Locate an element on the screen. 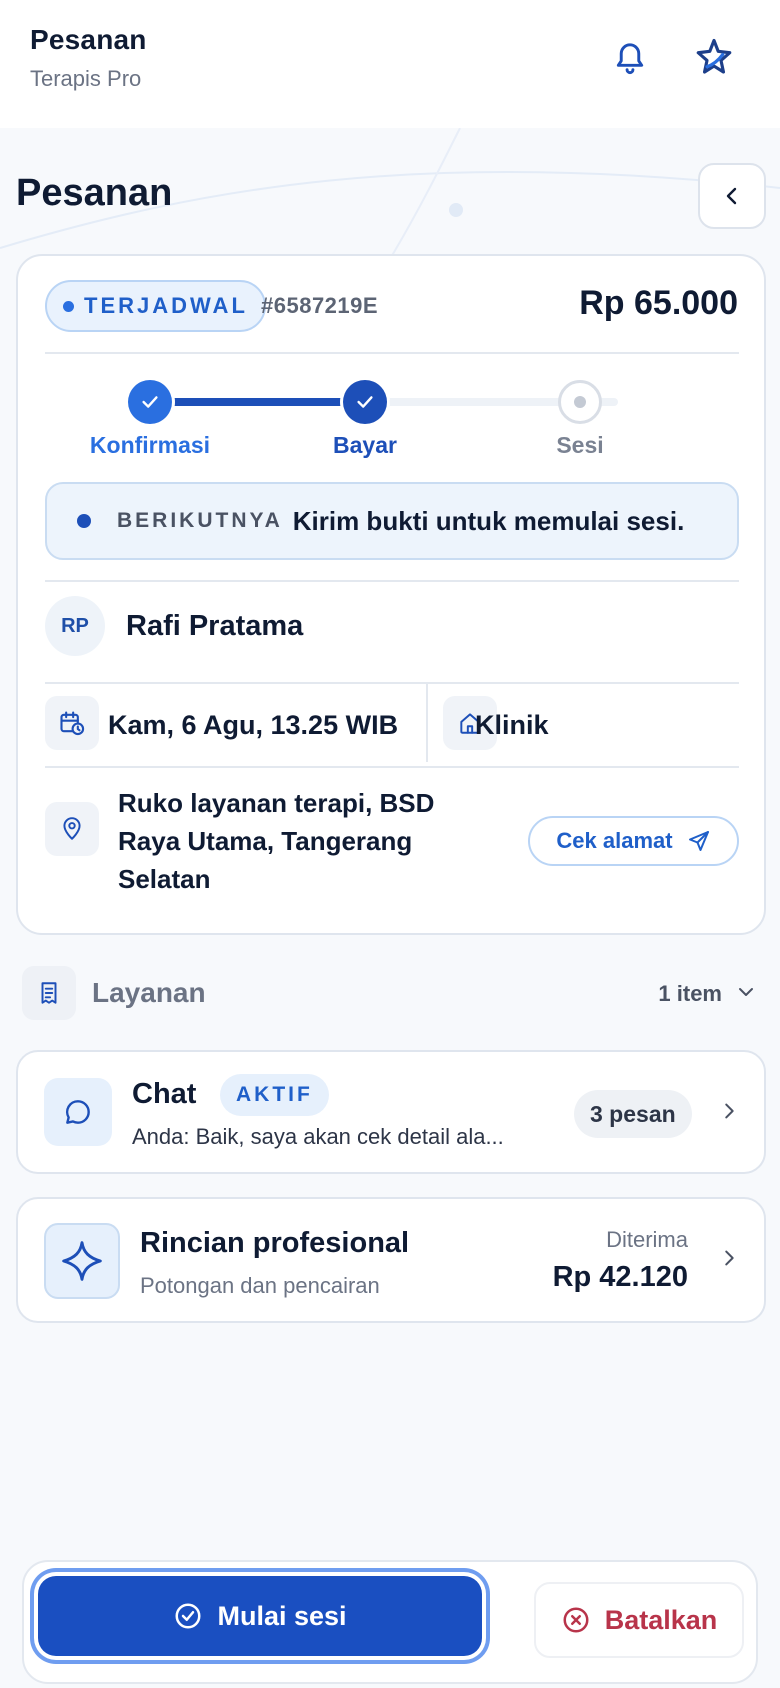 The image size is (780, 1688). cancel-button: Batalkan is located at coordinates (639, 1620).